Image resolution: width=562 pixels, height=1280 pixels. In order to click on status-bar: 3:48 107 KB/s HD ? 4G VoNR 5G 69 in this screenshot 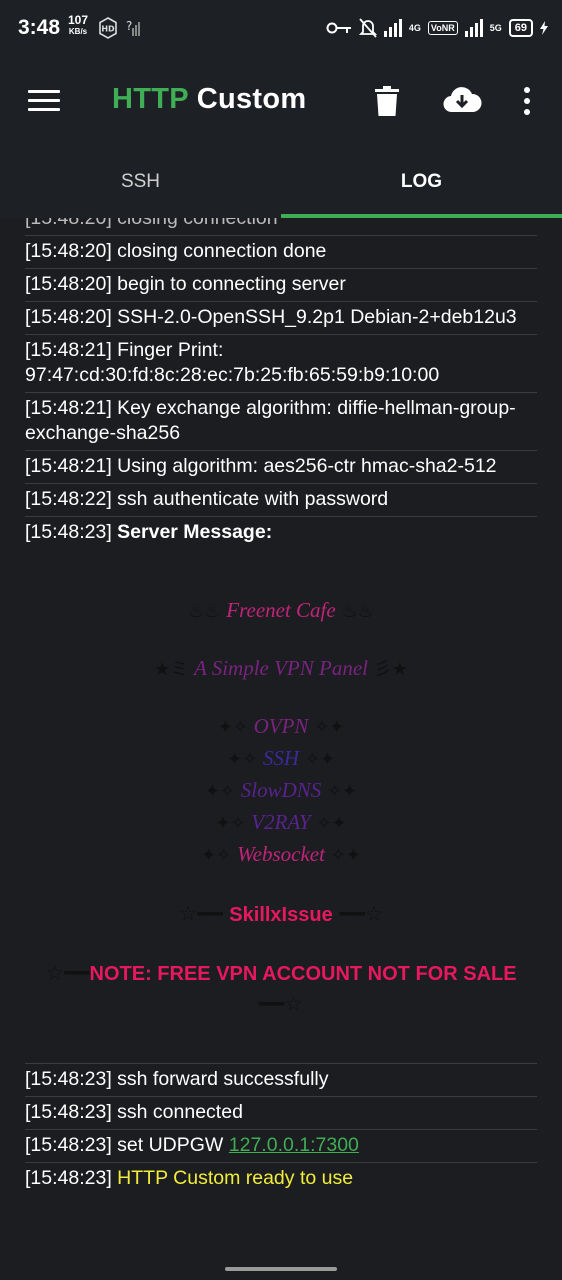, I will do `click(281, 28)`.